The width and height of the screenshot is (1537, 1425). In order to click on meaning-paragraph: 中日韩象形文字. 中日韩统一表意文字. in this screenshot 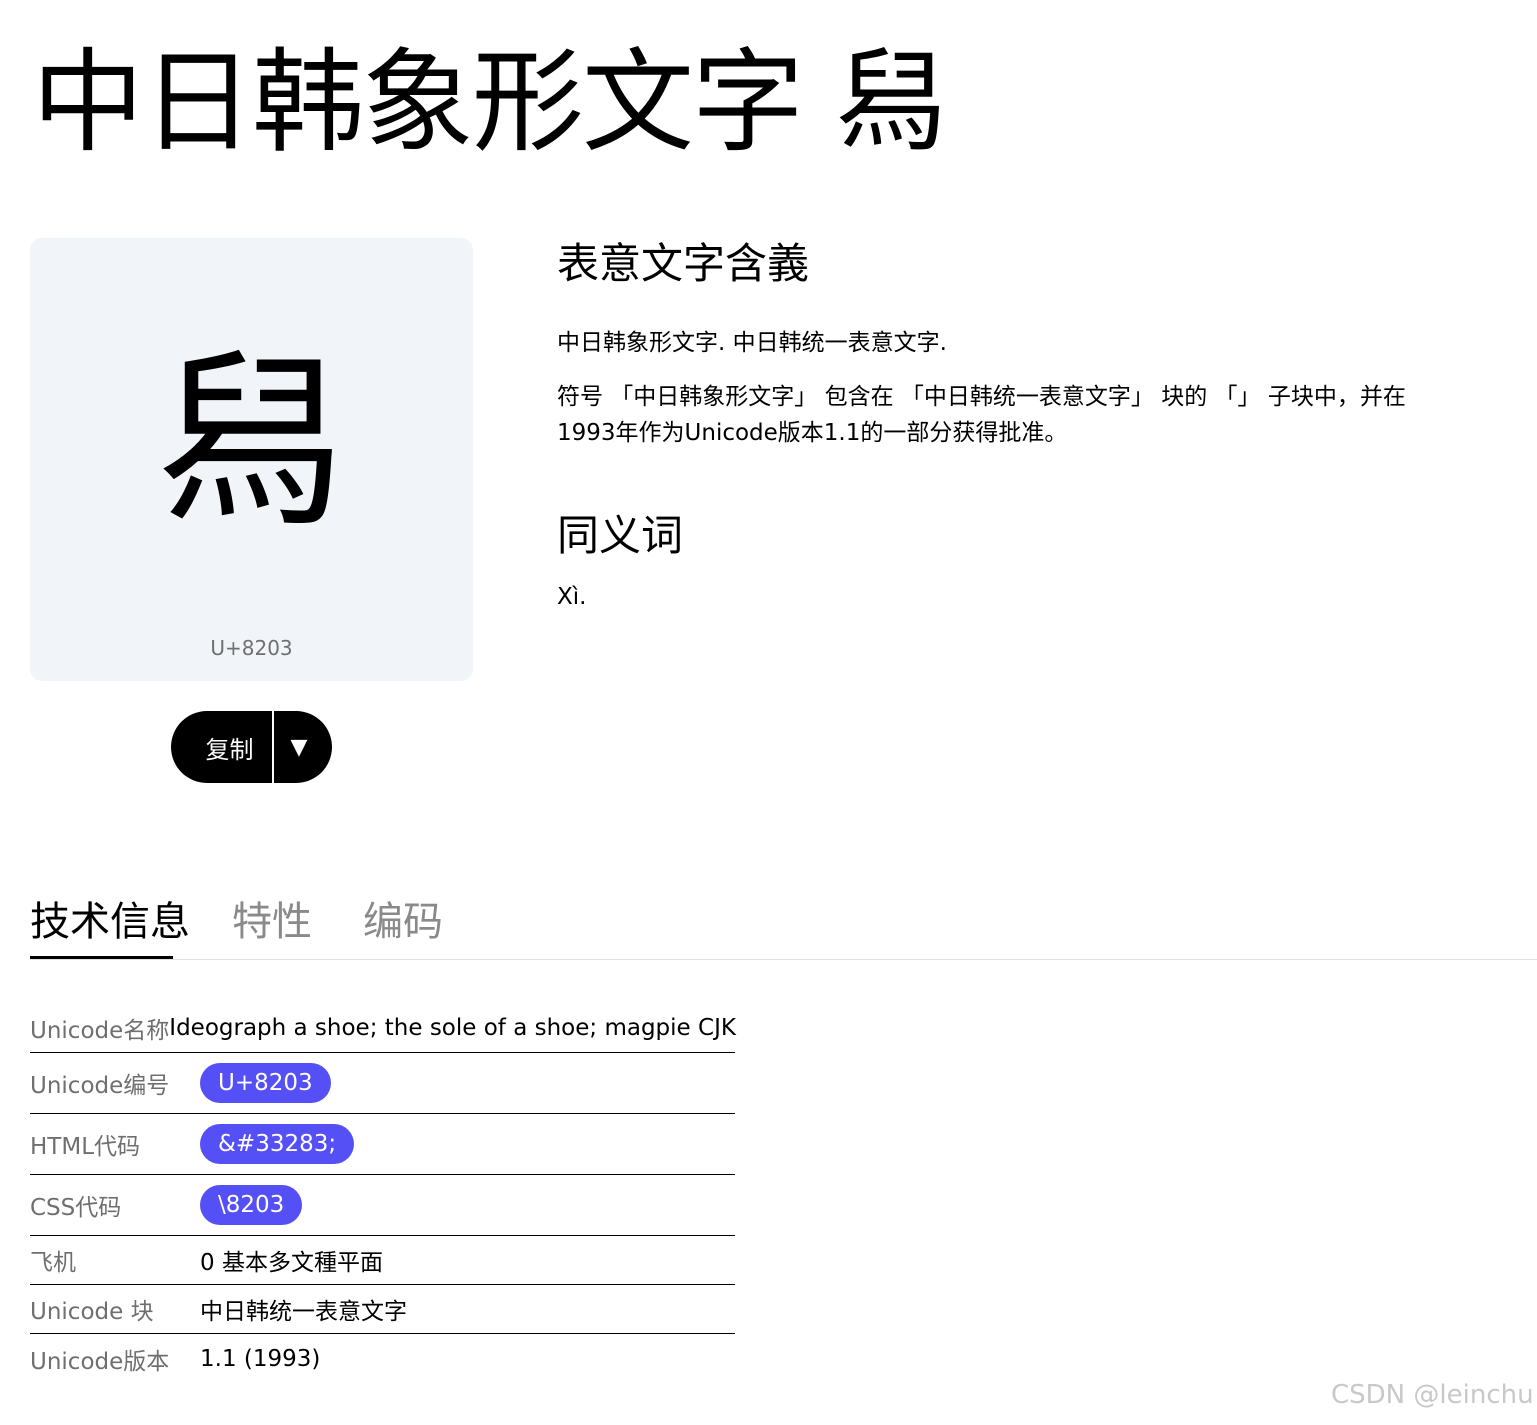, I will do `click(752, 343)`.